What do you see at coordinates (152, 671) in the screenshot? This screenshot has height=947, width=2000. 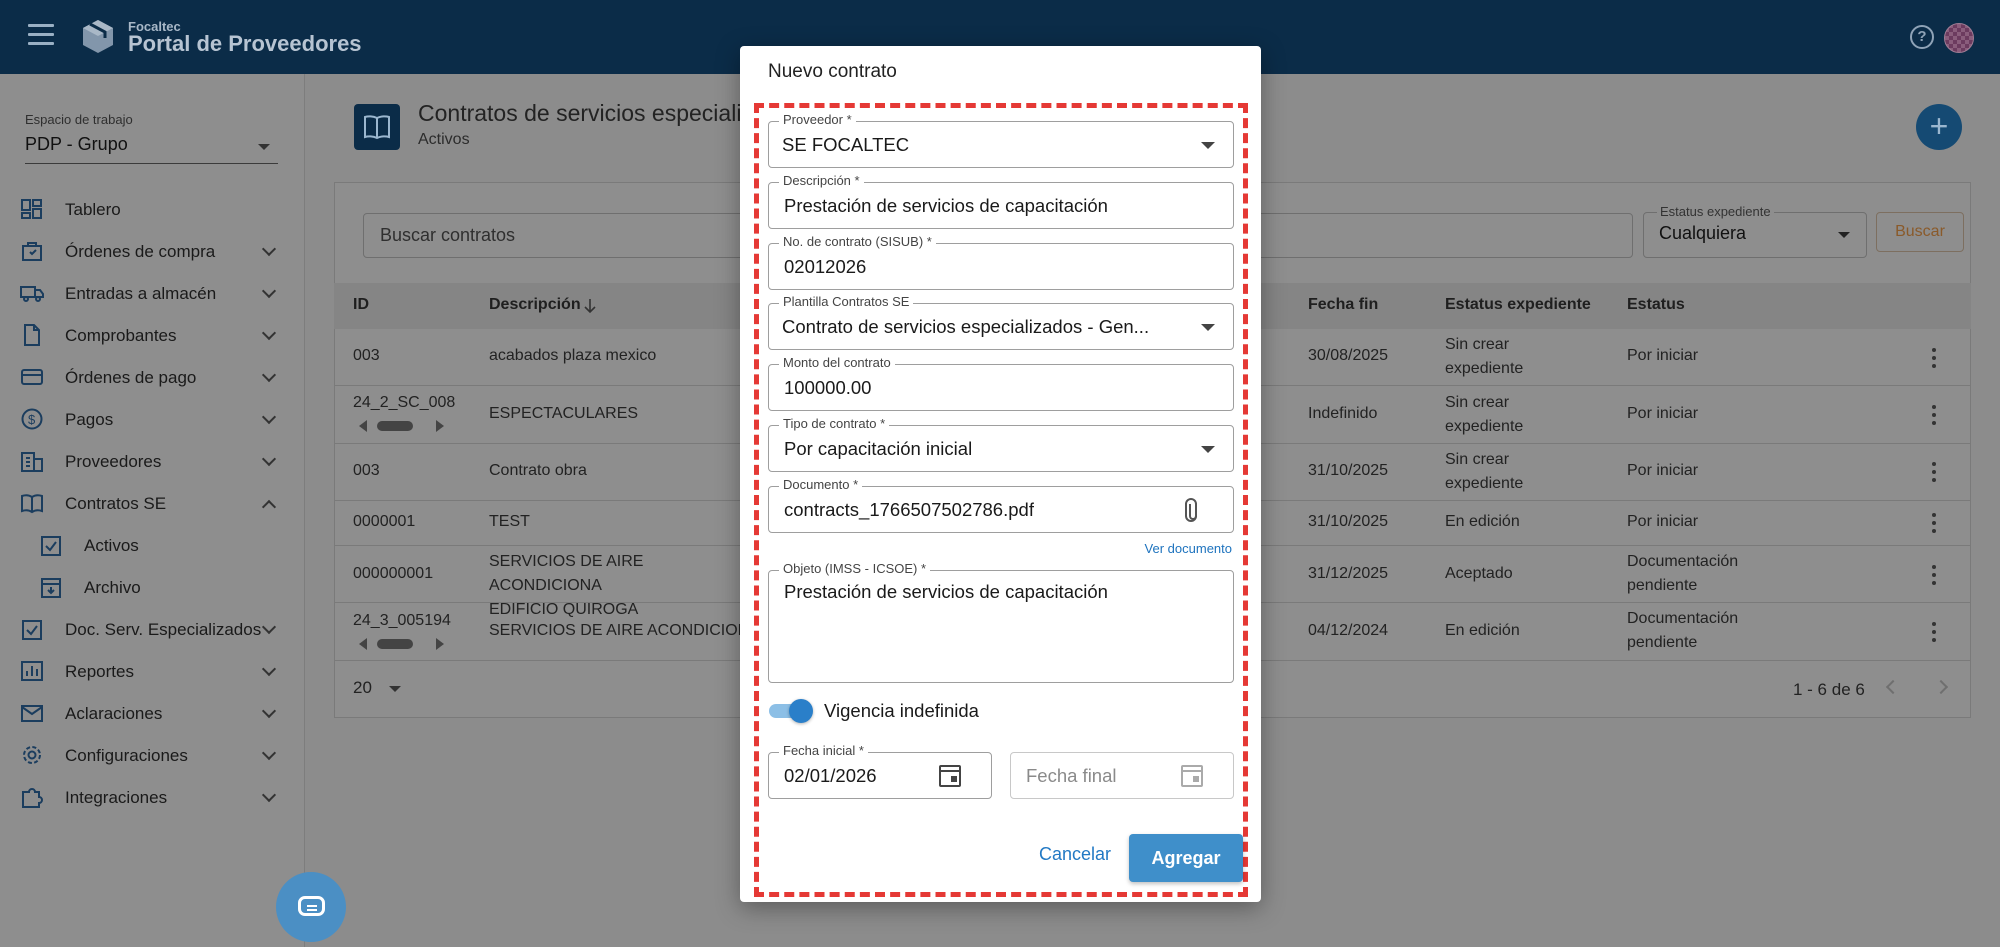 I see `sidebar-item-reportes: Reportes` at bounding box center [152, 671].